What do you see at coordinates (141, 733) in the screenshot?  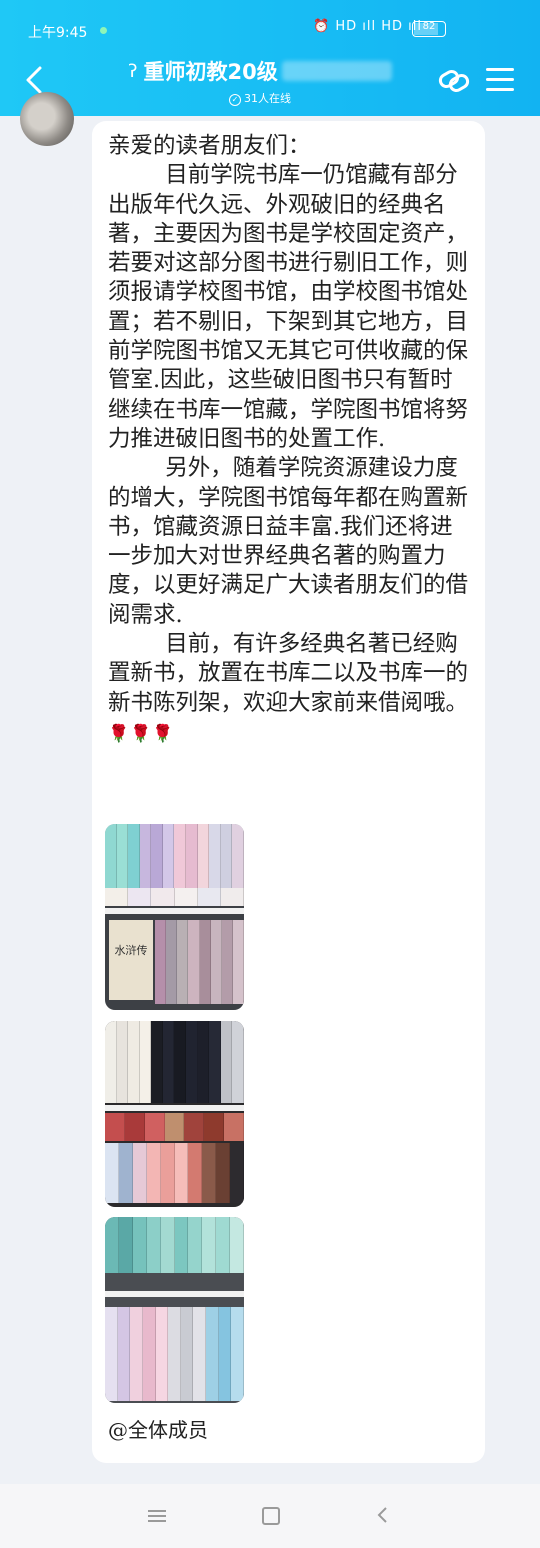 I see `rose-icon: 🌹🌹🌹` at bounding box center [141, 733].